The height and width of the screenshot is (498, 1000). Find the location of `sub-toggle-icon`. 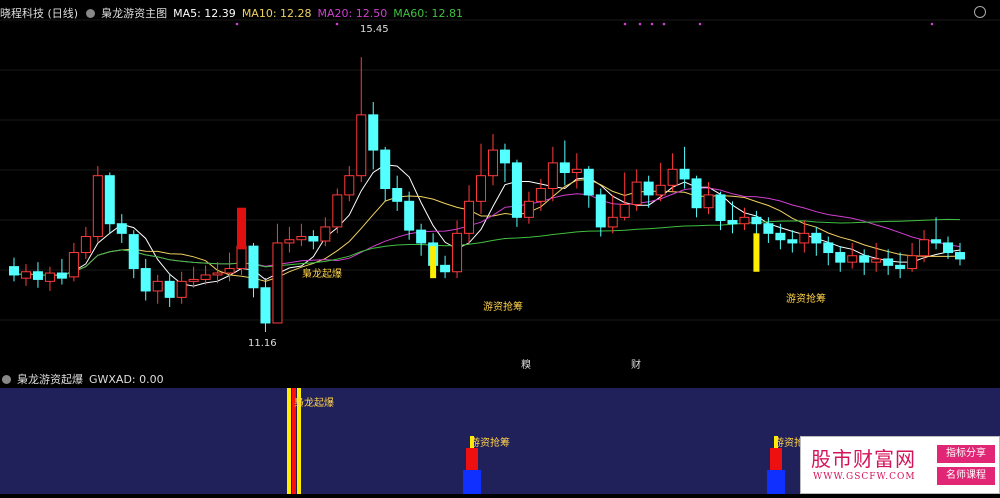

sub-toggle-icon is located at coordinates (6, 379).